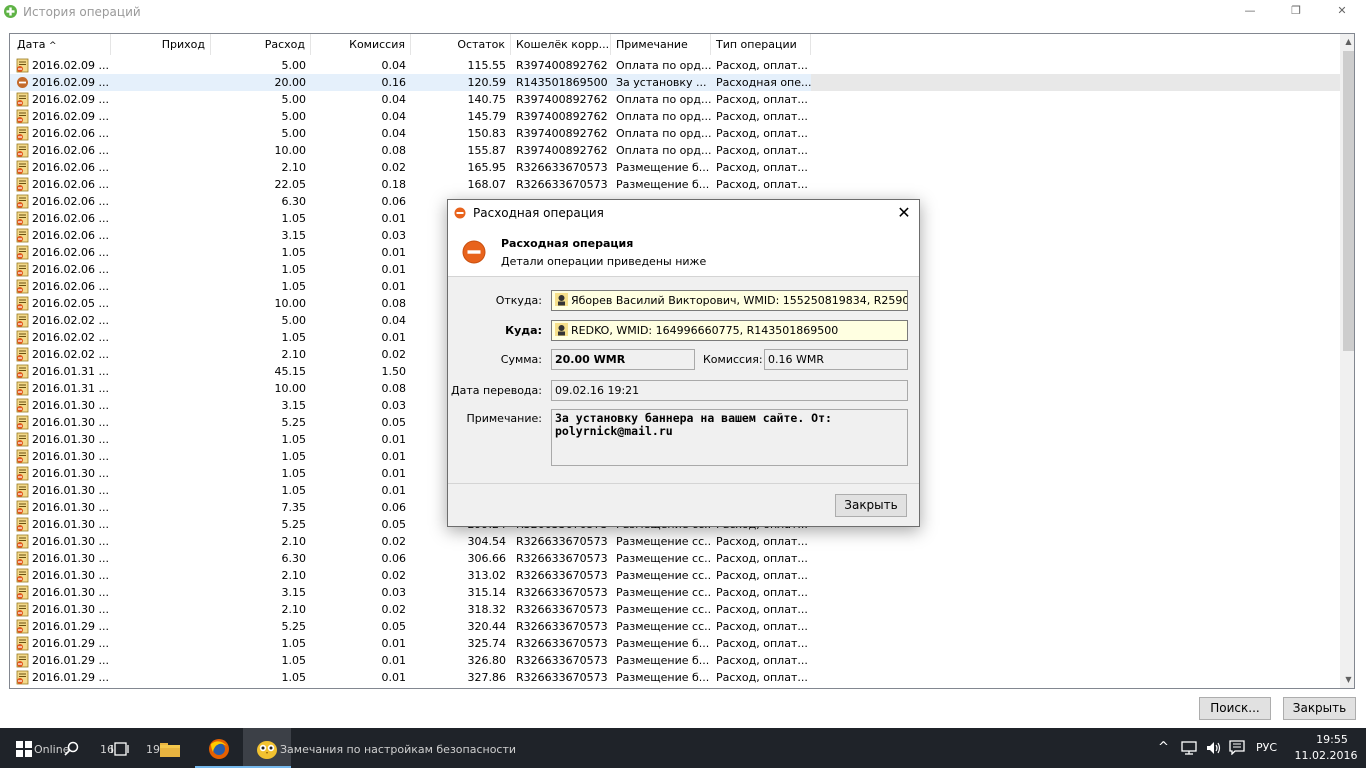 This screenshot has height=768, width=1366. What do you see at coordinates (394, 626) in the screenshot?
I see `cell-fee: 0.05` at bounding box center [394, 626].